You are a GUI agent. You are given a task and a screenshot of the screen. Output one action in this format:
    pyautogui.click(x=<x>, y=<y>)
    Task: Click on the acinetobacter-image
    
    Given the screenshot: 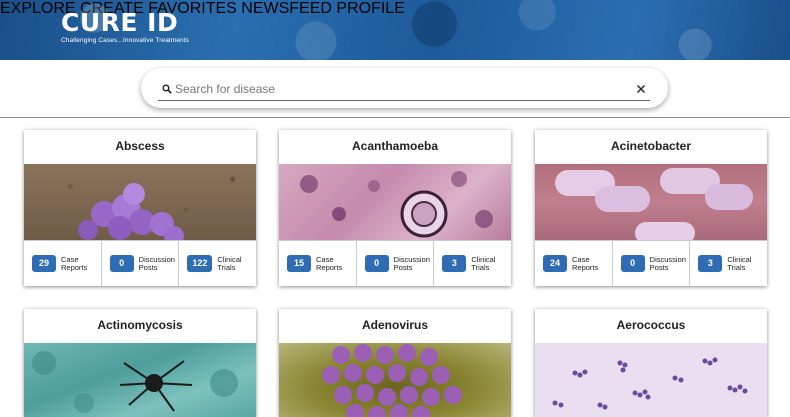 What is the action you would take?
    pyautogui.click(x=651, y=202)
    